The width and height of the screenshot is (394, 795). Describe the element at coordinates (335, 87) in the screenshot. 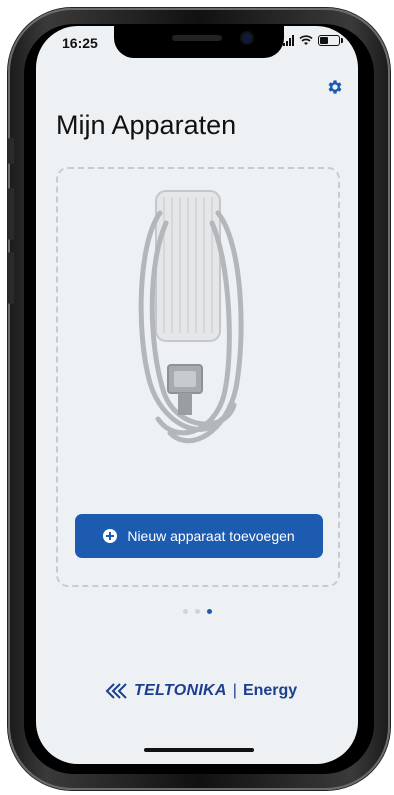

I see `gear-icon` at that location.